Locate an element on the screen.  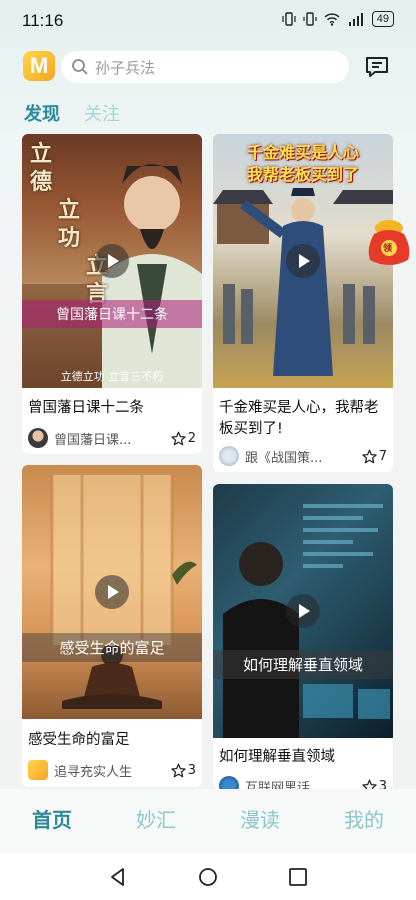
likes-value: 7 is located at coordinates (382, 456).